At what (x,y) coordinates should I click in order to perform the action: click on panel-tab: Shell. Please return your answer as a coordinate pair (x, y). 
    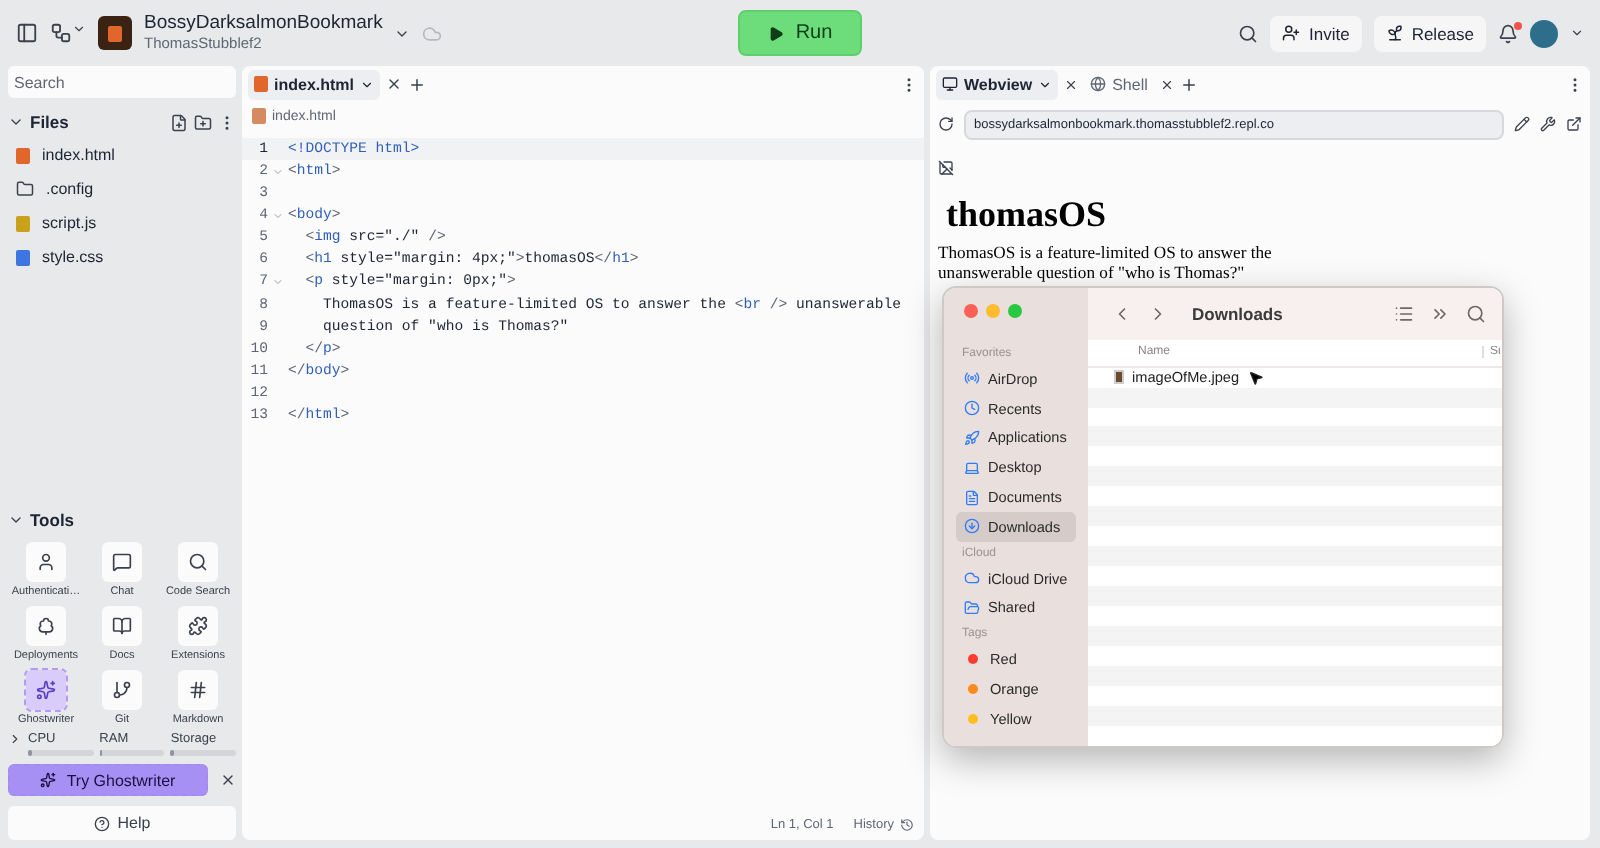
    Looking at the image, I should click on (1119, 84).